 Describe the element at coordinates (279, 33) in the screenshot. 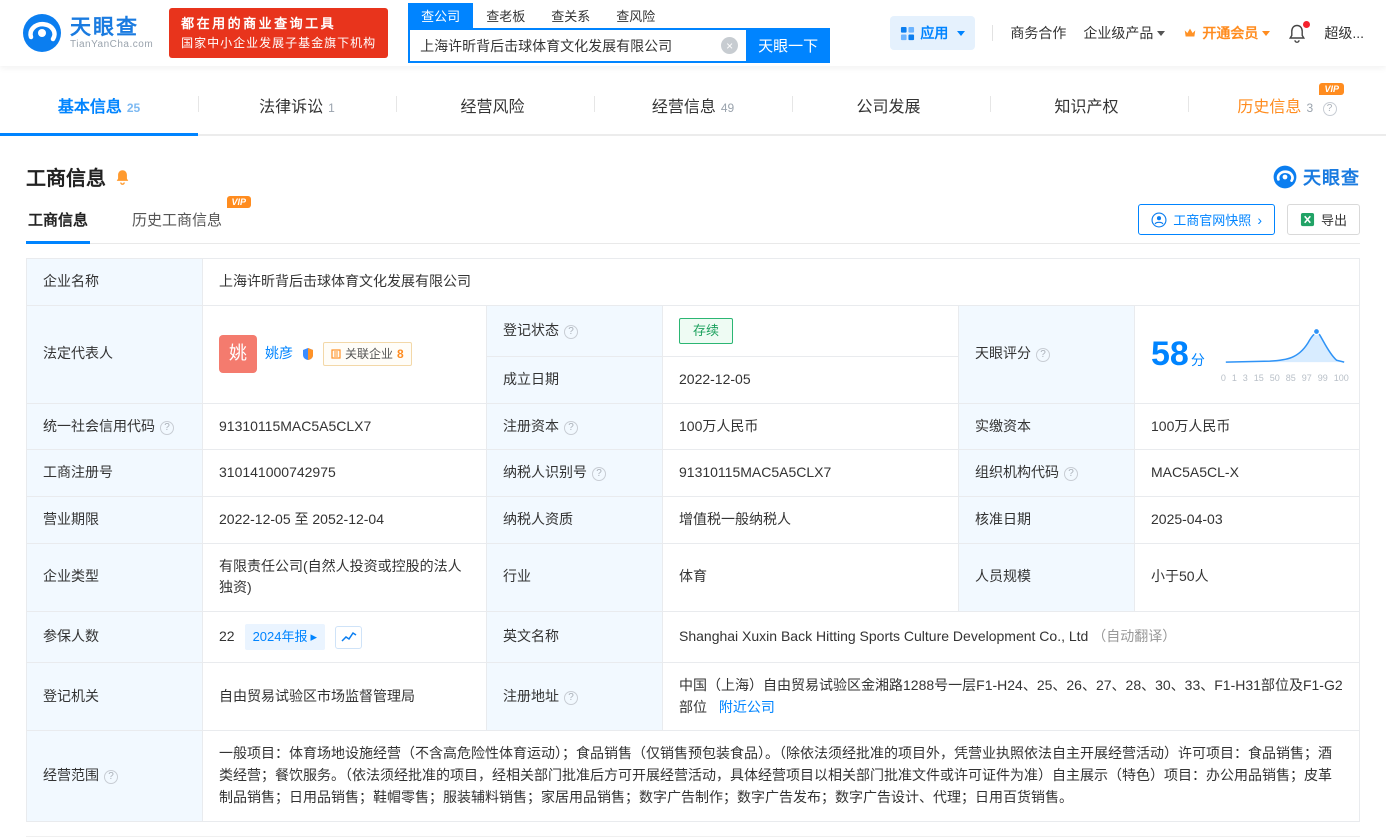

I see `promo-banner: 都在用的商业查询工具 国家中小企业发展子基金旗下机构` at that location.